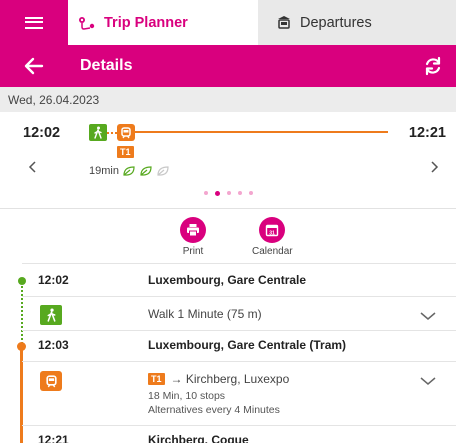 The image size is (456, 443). I want to click on print-button: Print, so click(193, 237).